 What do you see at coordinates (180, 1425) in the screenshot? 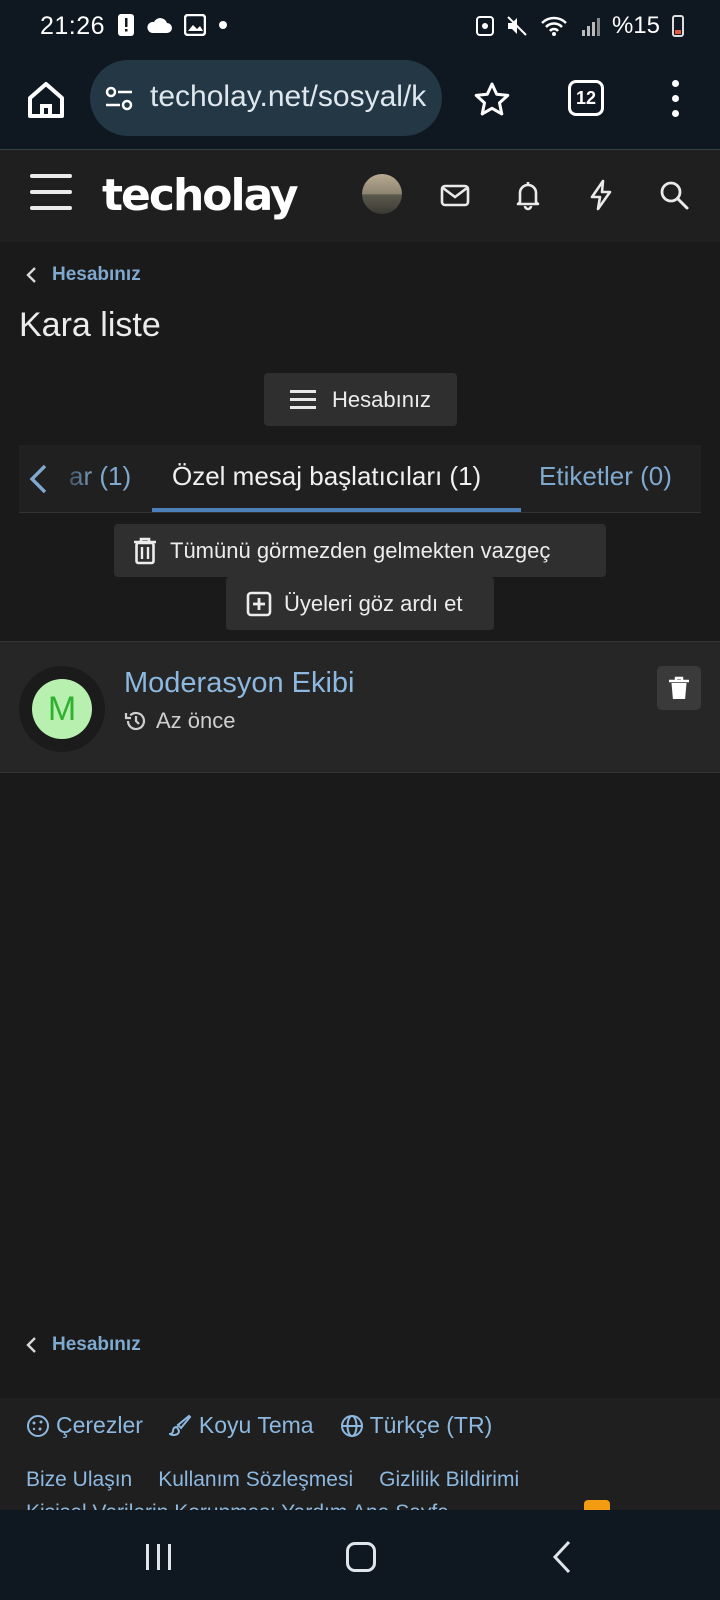
I see `paintbrush-icon` at bounding box center [180, 1425].